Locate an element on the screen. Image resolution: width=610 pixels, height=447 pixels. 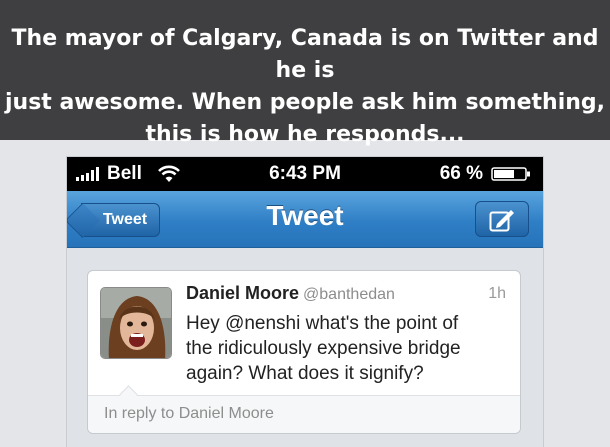
avatar-photo is located at coordinates (136, 323).